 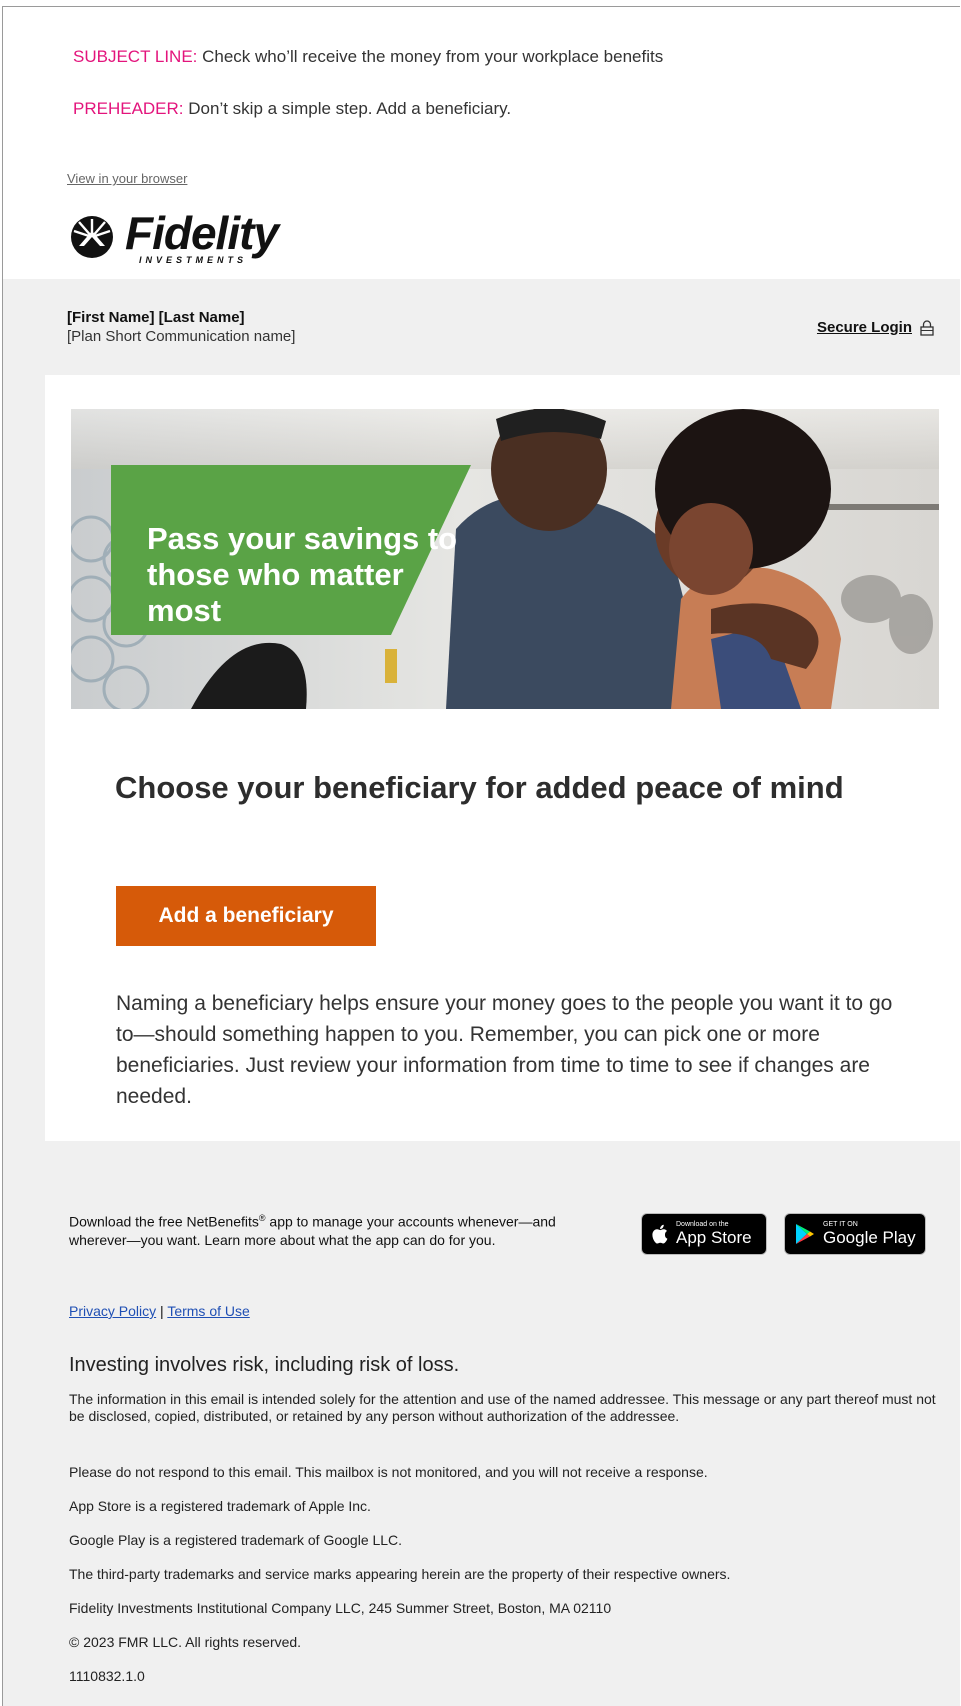 I want to click on app-text-before: Download the free NetBenefits, so click(x=164, y=1221).